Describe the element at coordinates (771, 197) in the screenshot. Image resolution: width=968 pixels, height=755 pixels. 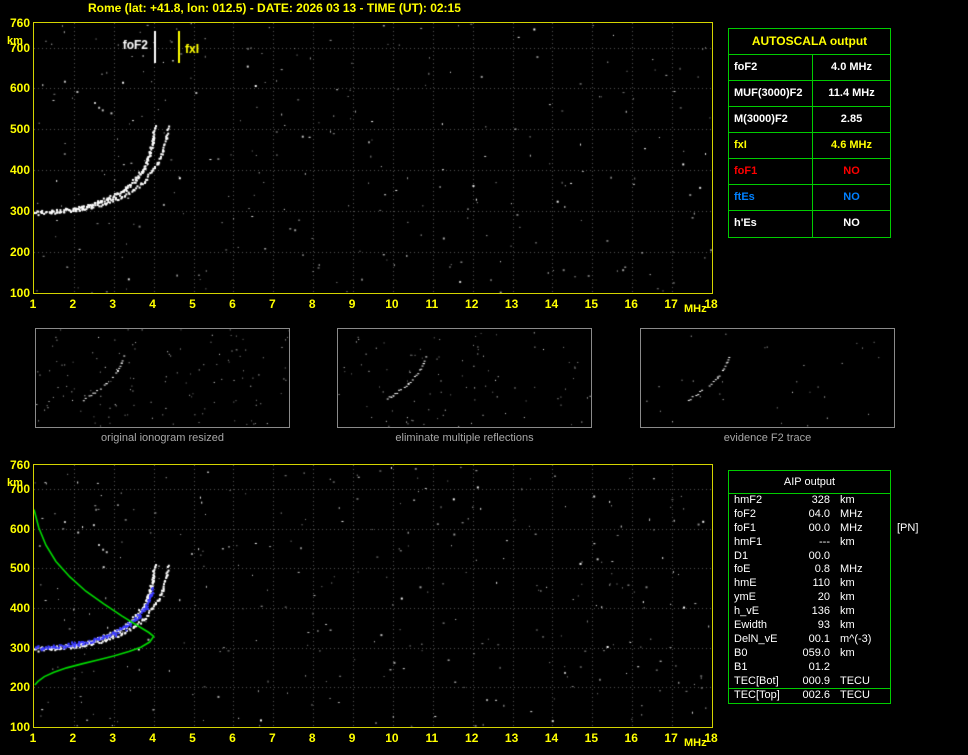
I see `param-label: ftEs` at that location.